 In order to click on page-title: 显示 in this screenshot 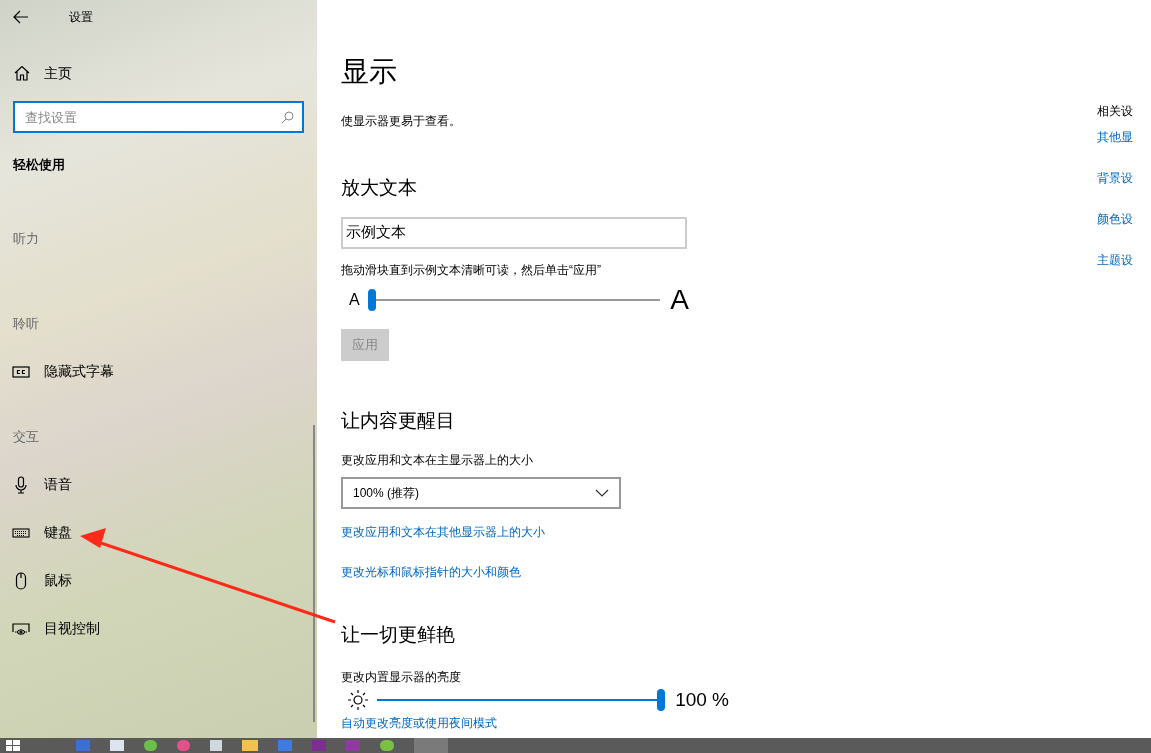, I will do `click(369, 72)`.